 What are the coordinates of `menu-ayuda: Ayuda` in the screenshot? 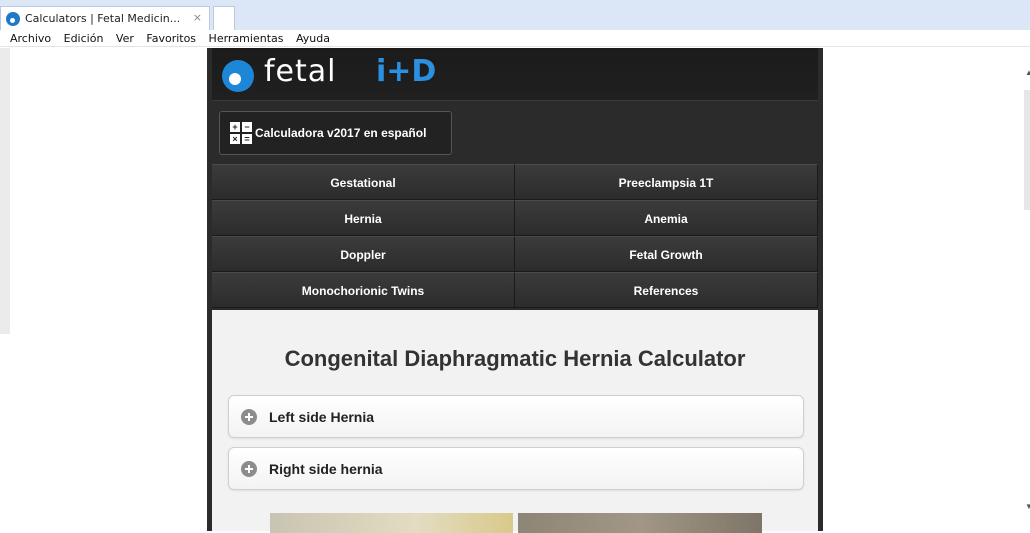 It's located at (313, 38).